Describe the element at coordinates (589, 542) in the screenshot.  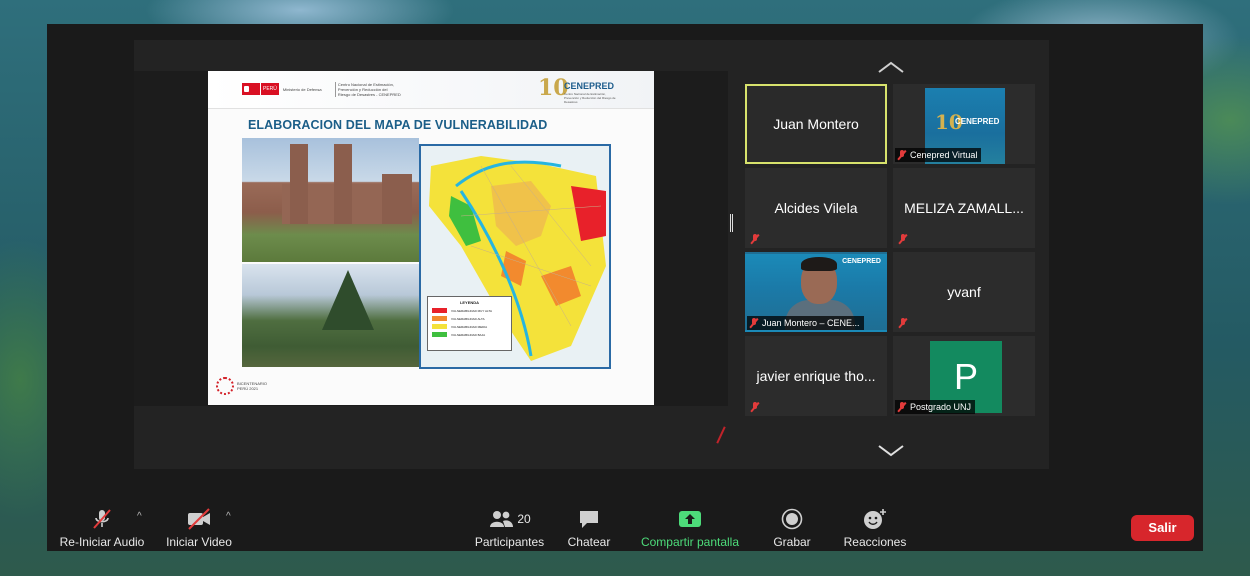
I see `chat-label: Chatear` at that location.